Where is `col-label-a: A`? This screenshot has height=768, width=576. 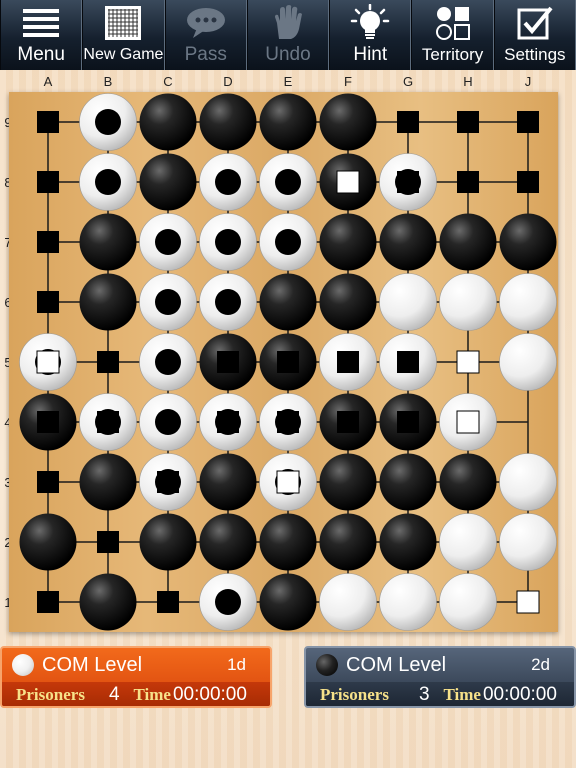 col-label-a: A is located at coordinates (48, 81).